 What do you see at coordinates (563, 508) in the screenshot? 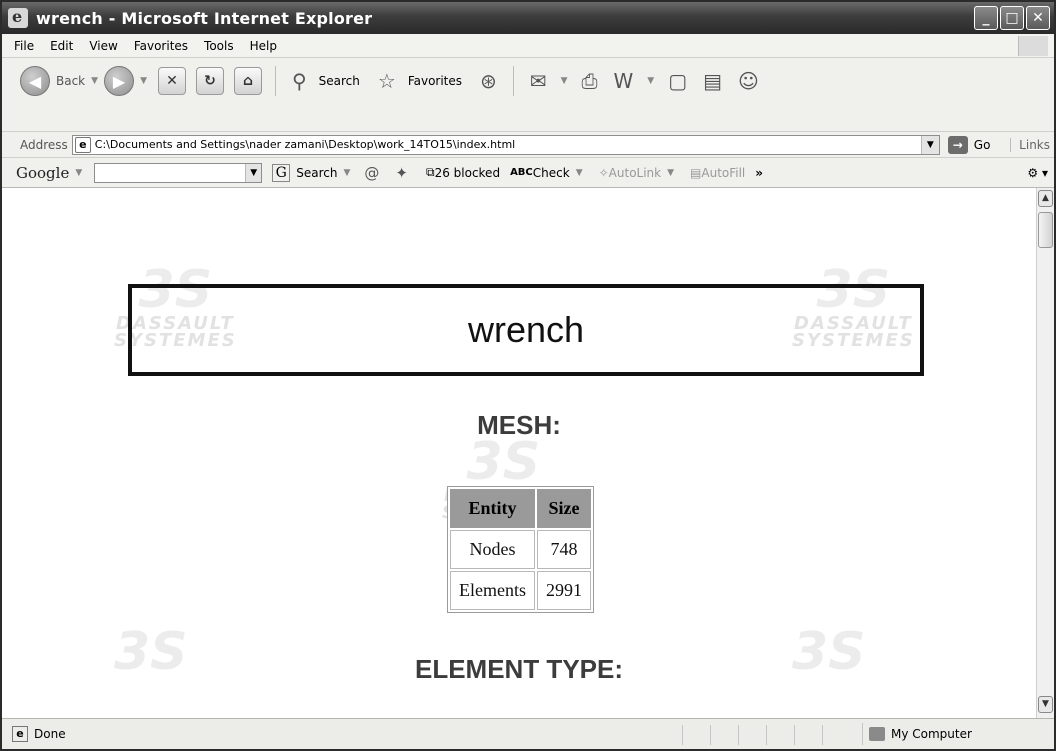
I see `column-header-size: Size` at bounding box center [563, 508].